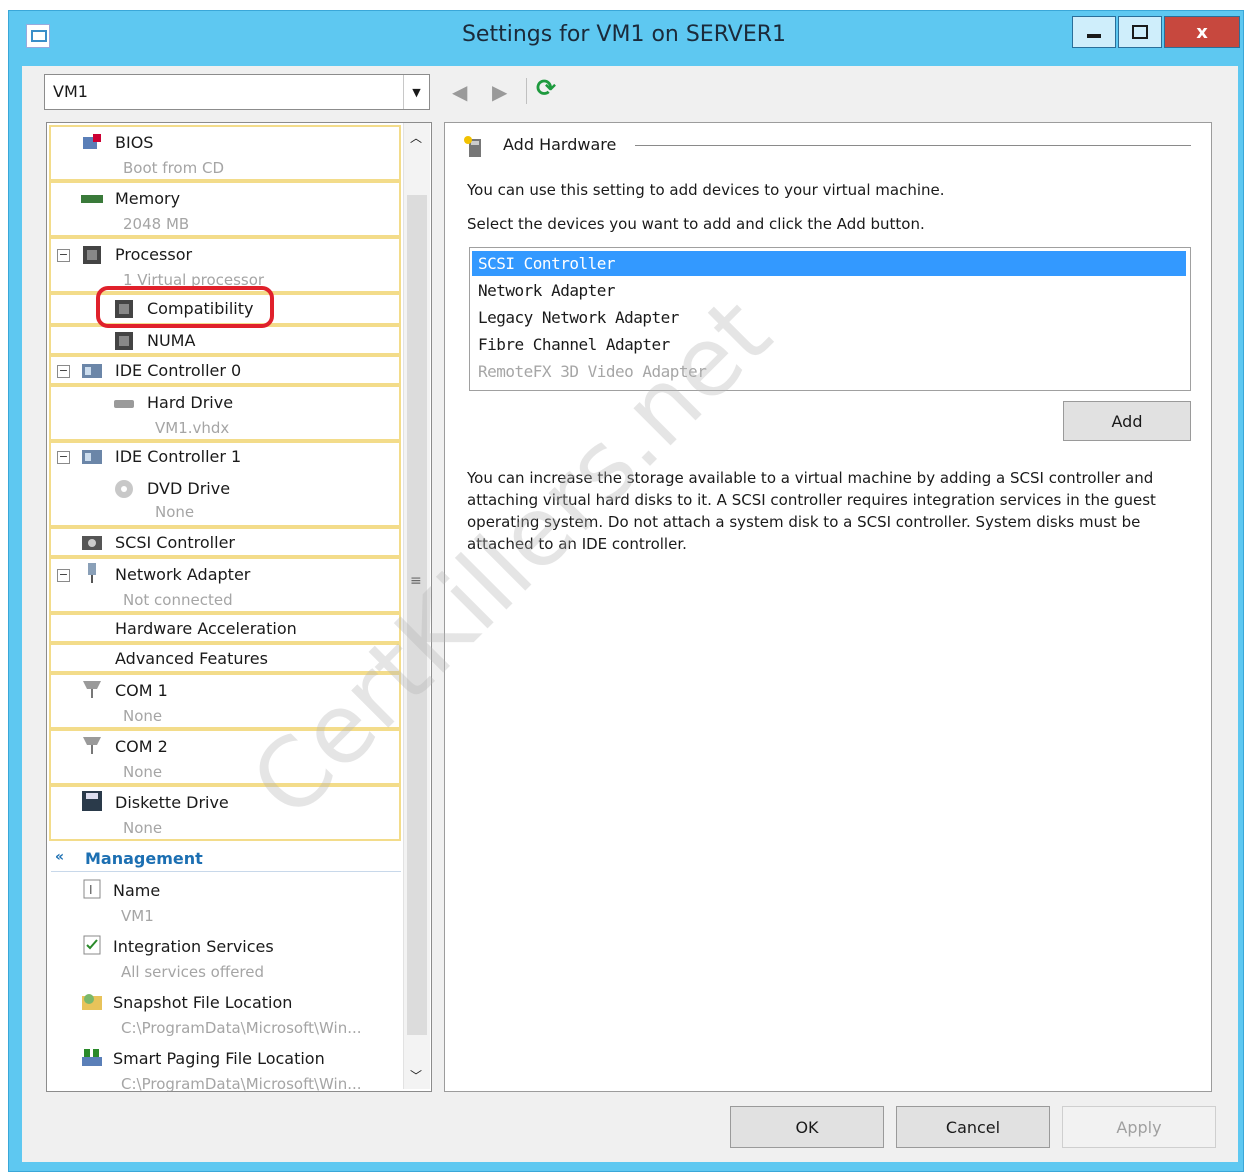 Image resolution: width=1248 pixels, height=1176 pixels. I want to click on tree-item-processor: − Processor 1 Virtual processor, so click(225, 265).